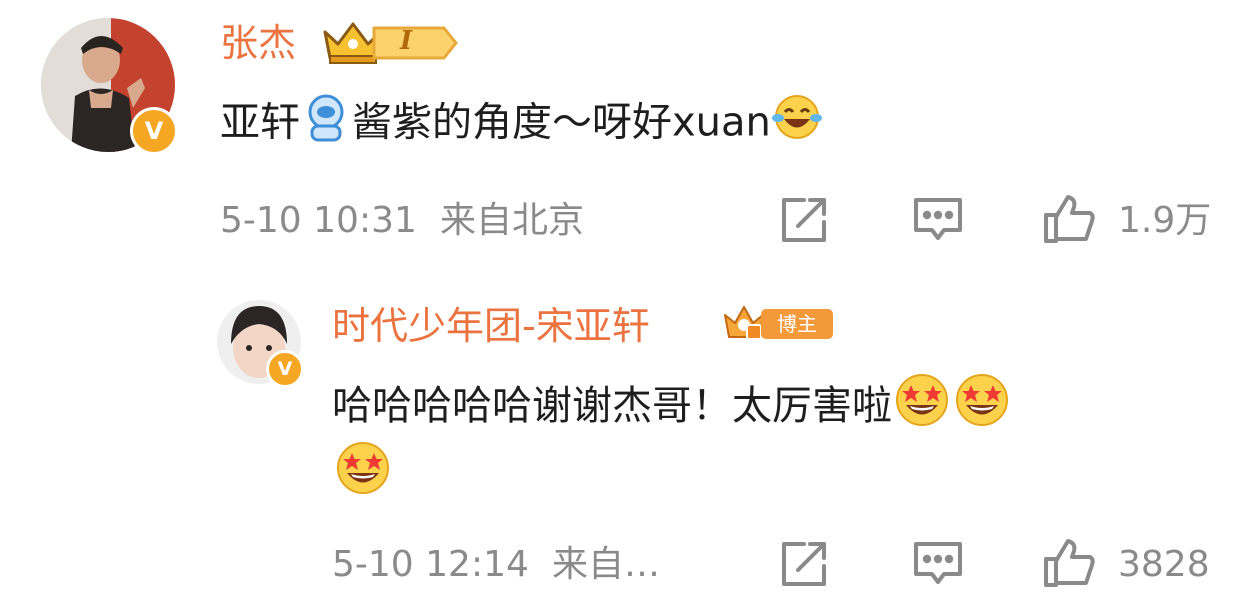  I want to click on blogger-badge: 博主, so click(777, 323).